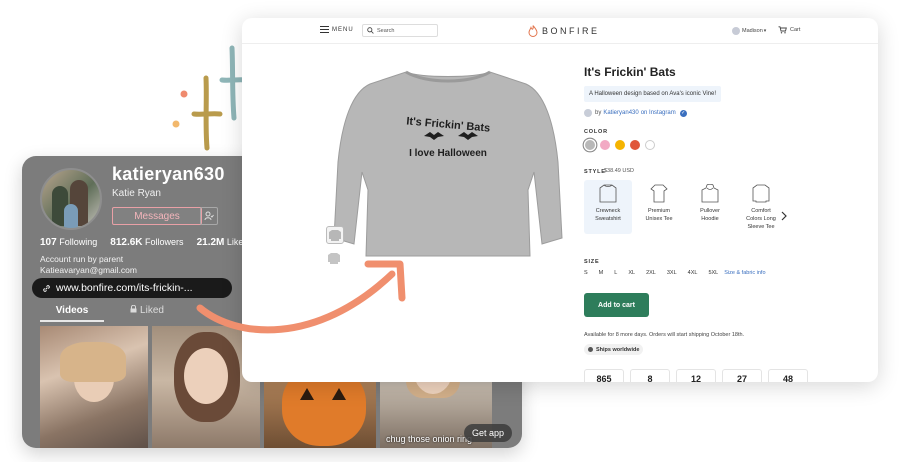 This screenshot has height=462, width=900. What do you see at coordinates (789, 30) in the screenshot?
I see `cart-button: Cart` at bounding box center [789, 30].